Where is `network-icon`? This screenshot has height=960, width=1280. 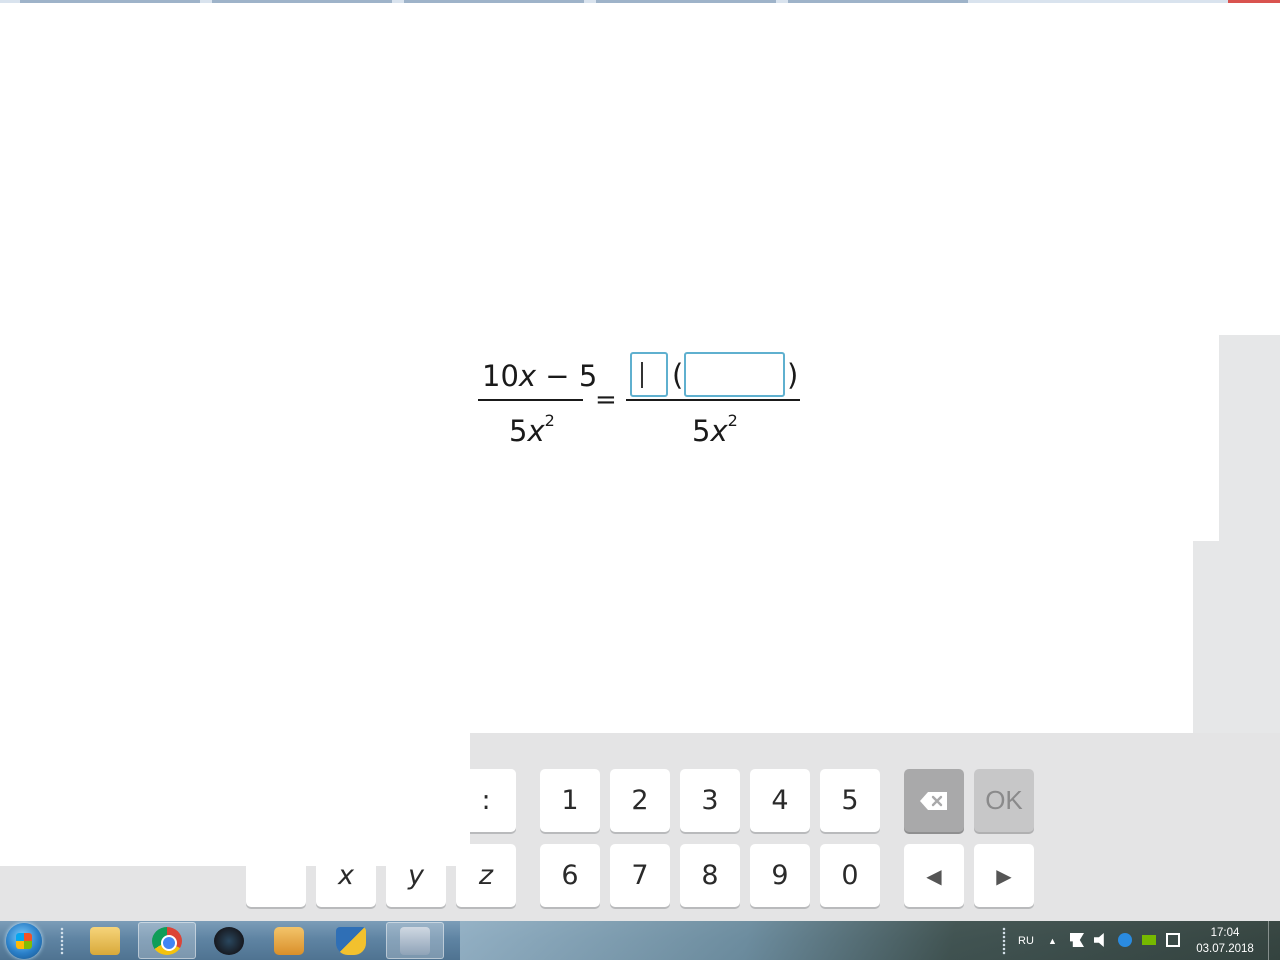 network-icon is located at coordinates (1173, 940).